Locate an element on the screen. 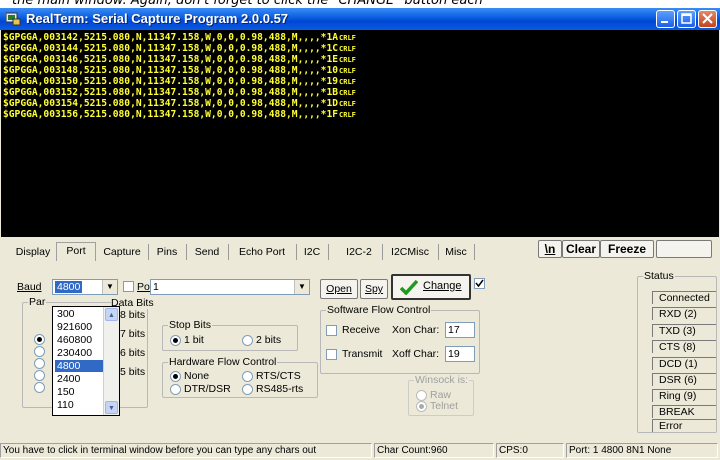 Image resolution: width=720 pixels, height=460 pixels. tab-misc: Misc is located at coordinates (456, 252).